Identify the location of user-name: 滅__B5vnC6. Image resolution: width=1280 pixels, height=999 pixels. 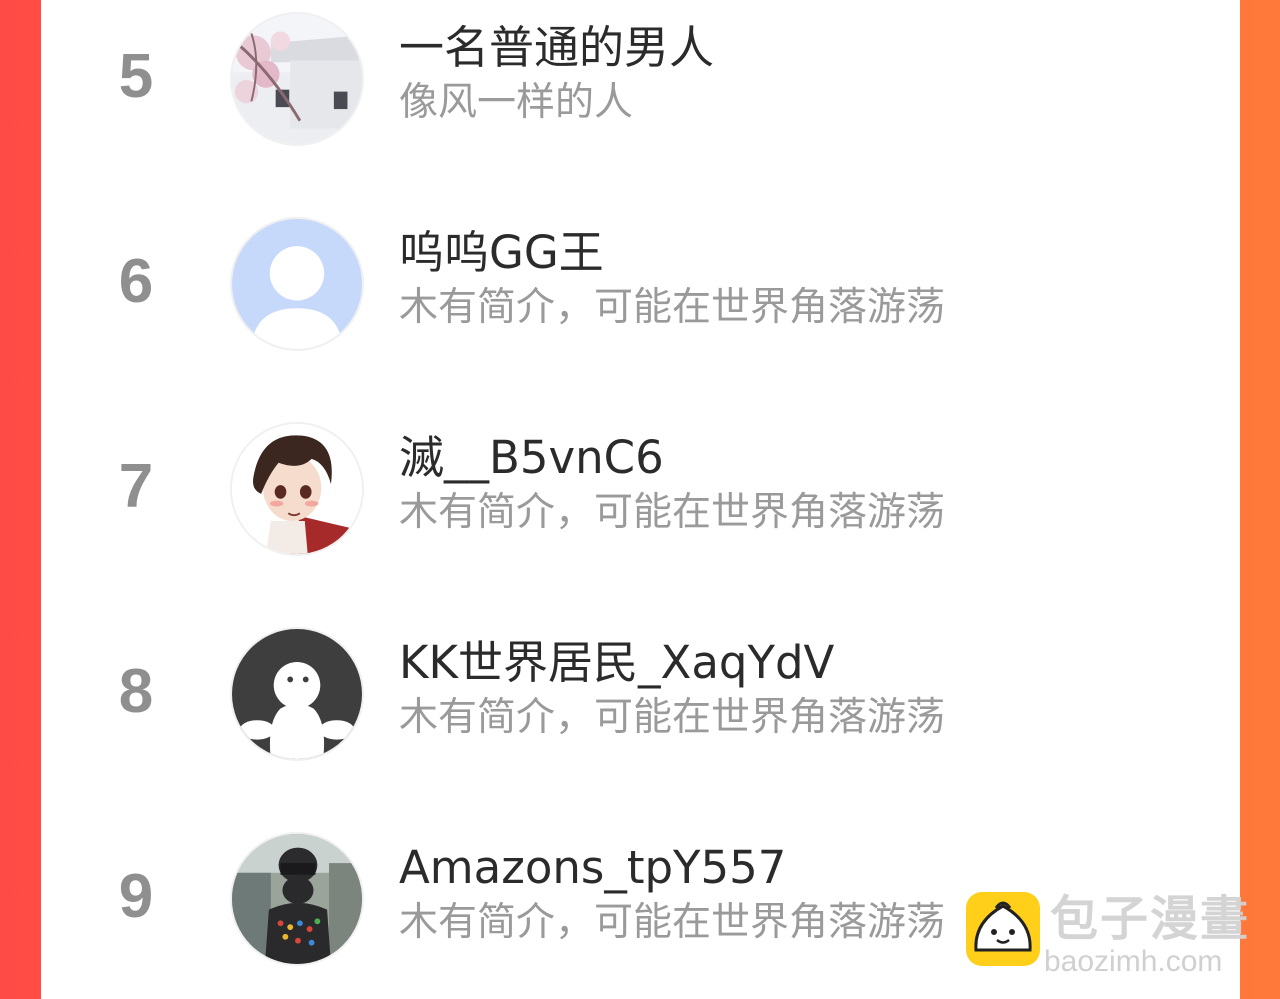
(531, 458).